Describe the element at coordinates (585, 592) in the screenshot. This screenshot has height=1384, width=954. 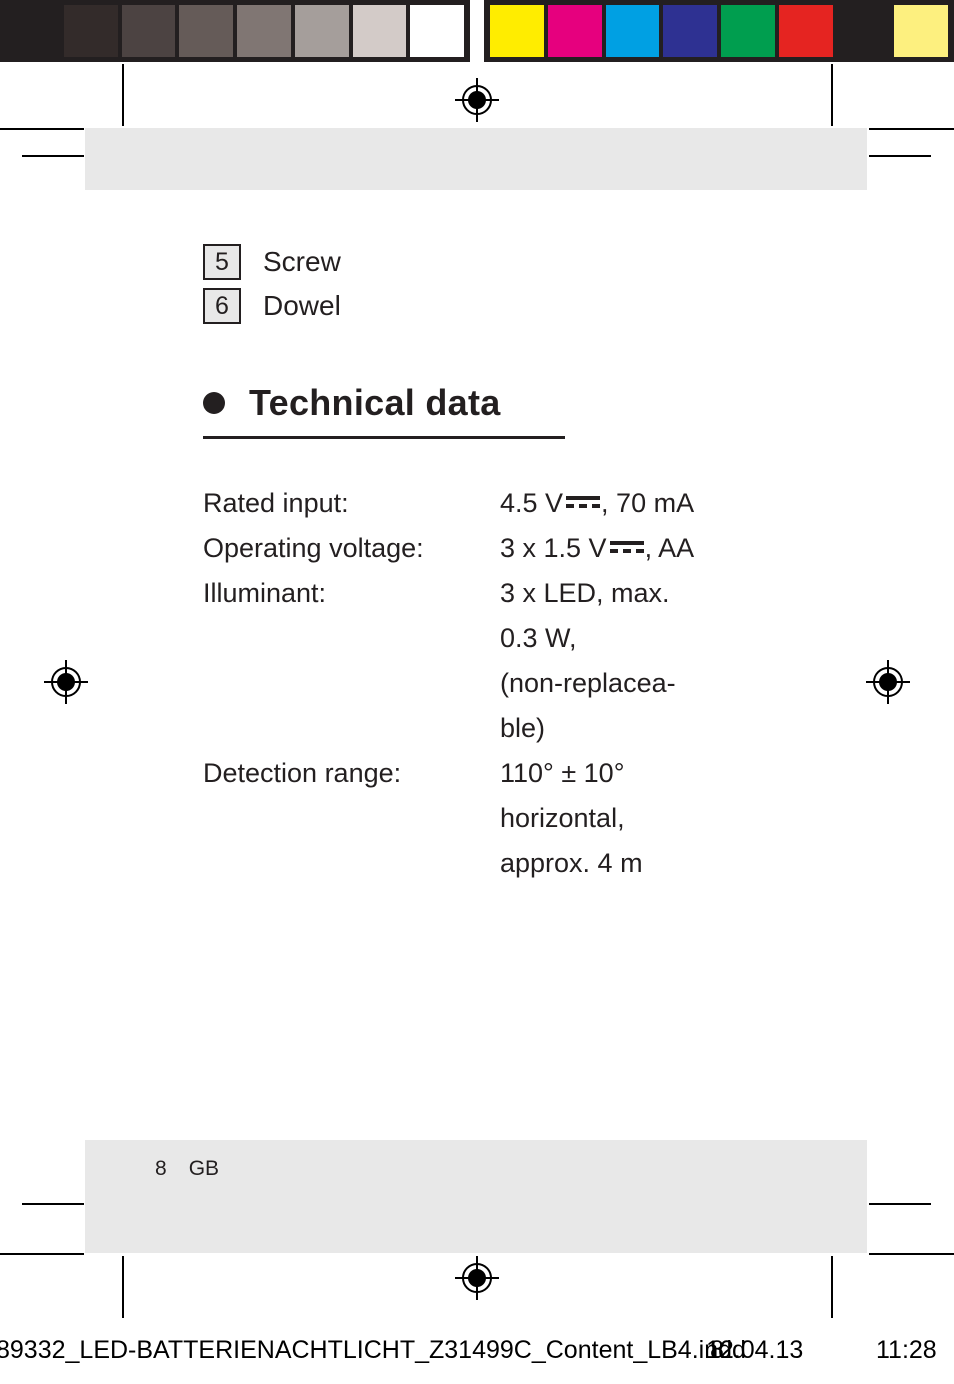
I see `spec-value-line: 3 x LED, max.` at that location.